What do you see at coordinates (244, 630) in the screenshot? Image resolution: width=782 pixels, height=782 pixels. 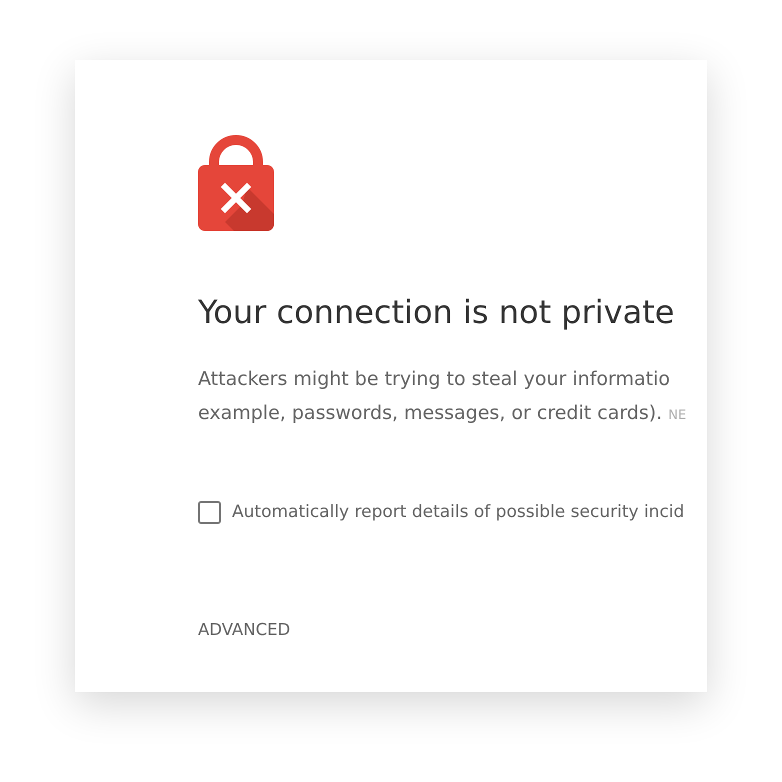 I see `advanced-link: ADVANCED` at bounding box center [244, 630].